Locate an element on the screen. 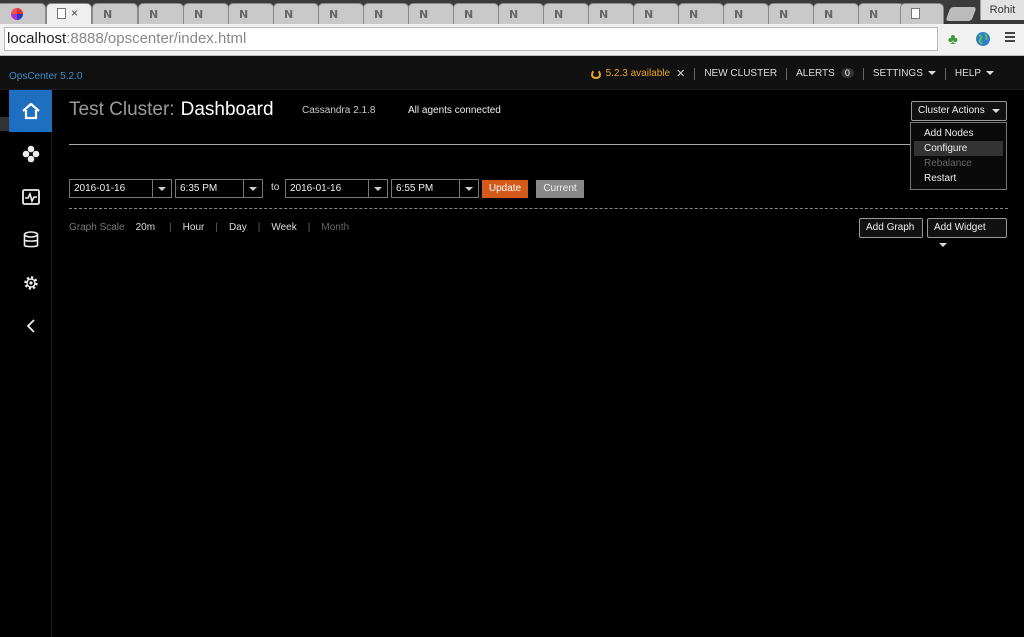 This screenshot has height=637, width=1024. database-icon is located at coordinates (30, 239).